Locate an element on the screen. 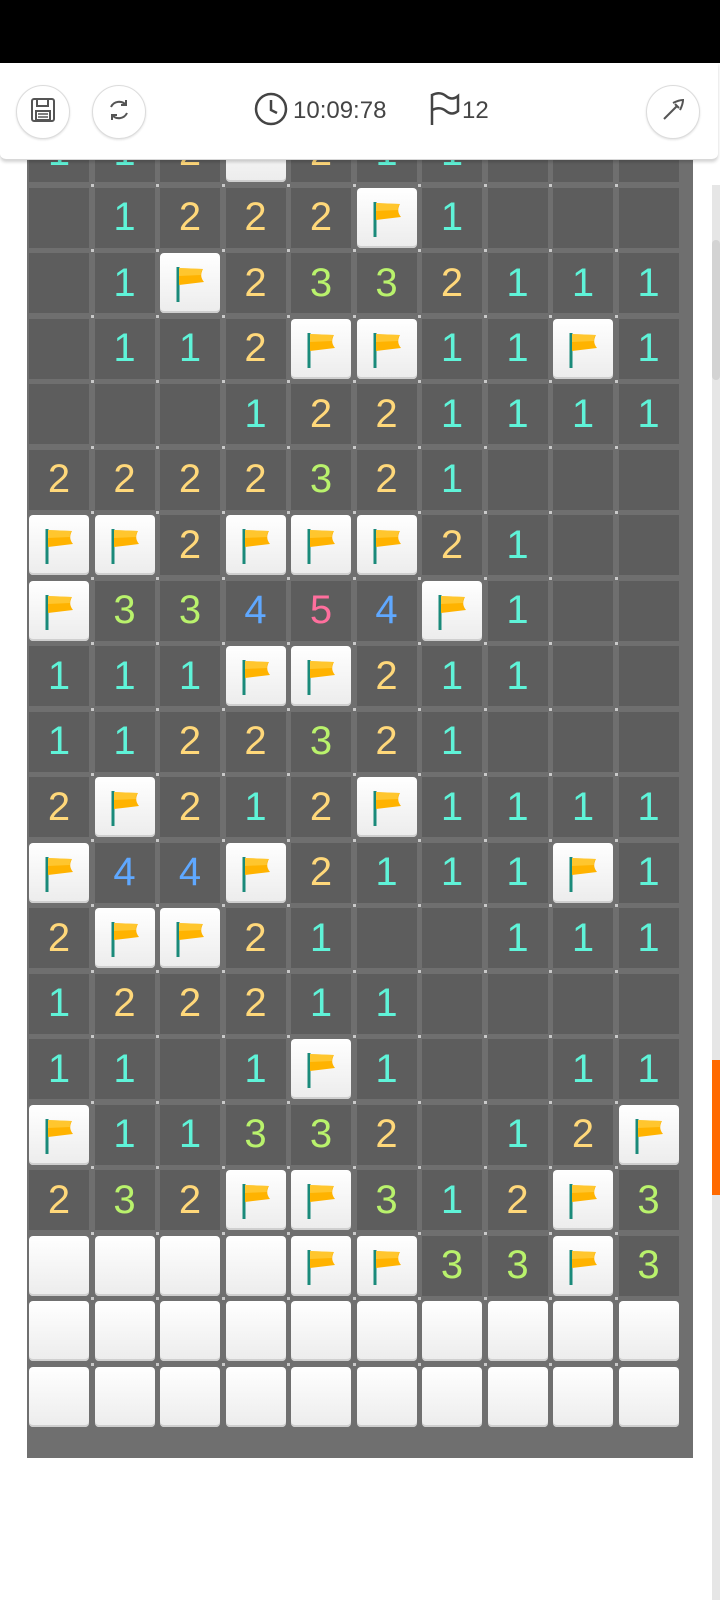  dig-mode-button is located at coordinates (673, 112).